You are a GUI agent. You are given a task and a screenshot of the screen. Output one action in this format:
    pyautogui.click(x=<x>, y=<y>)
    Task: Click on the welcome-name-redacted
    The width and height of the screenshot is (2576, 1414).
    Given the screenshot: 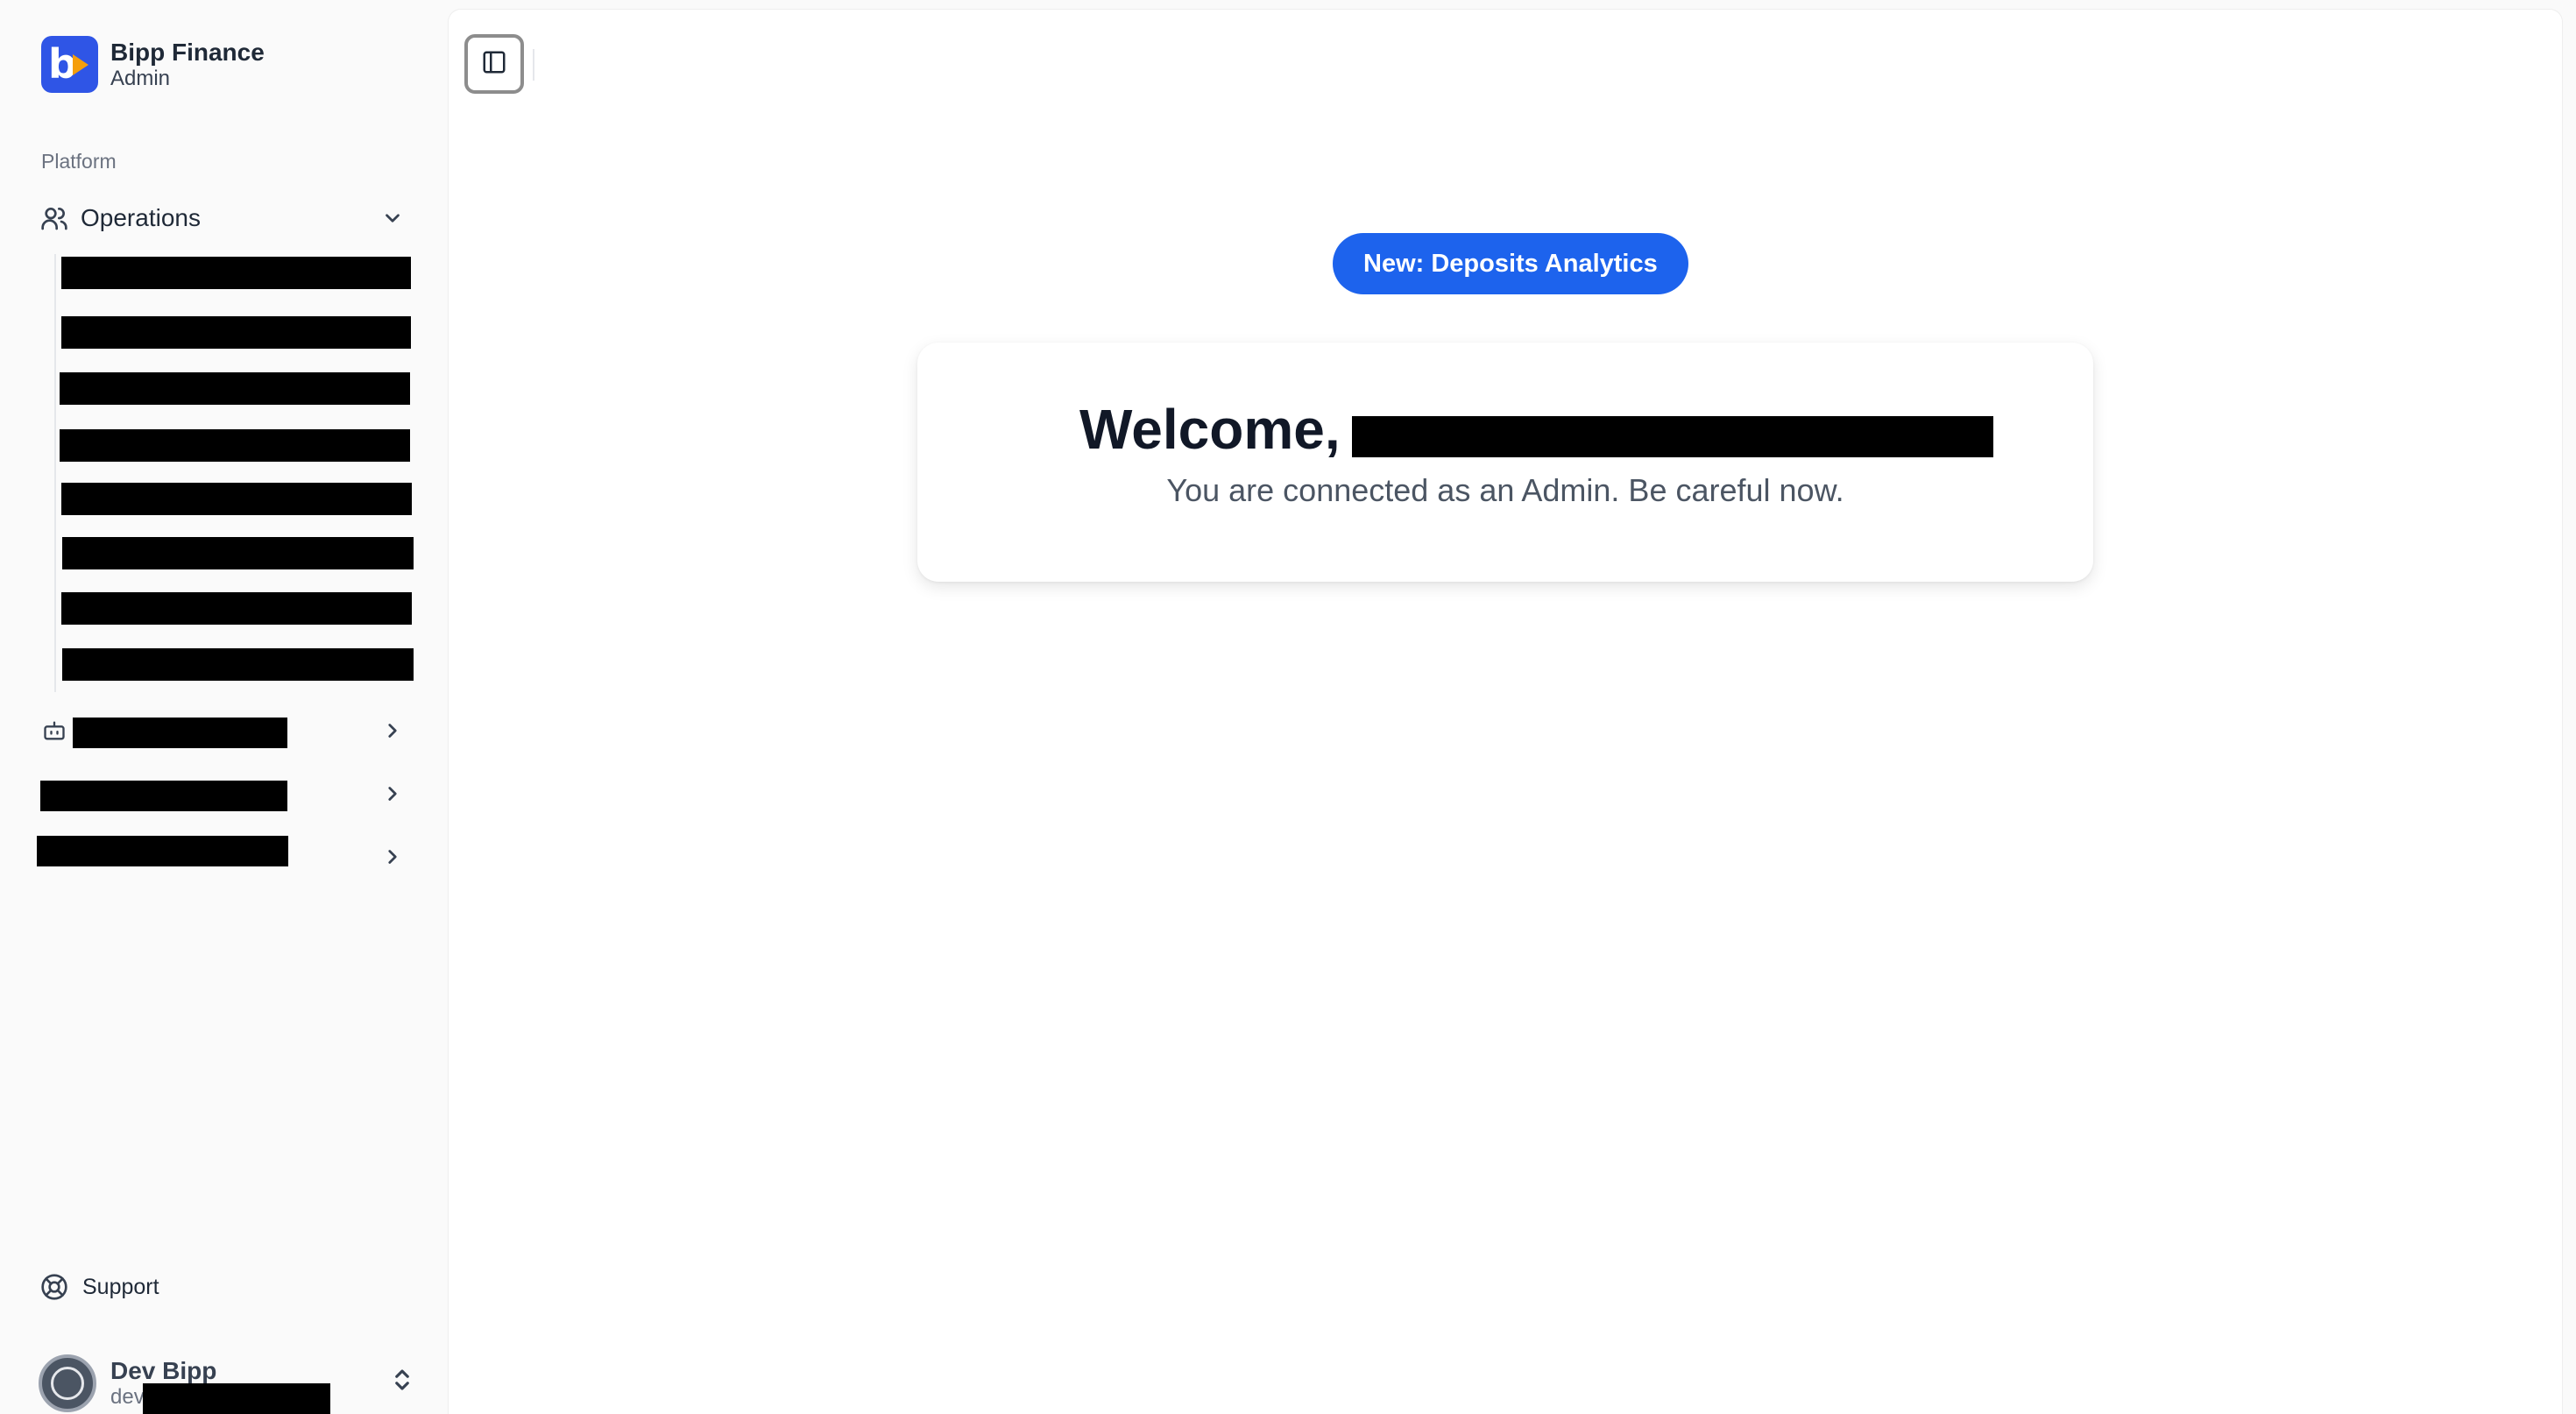 What is the action you would take?
    pyautogui.click(x=1672, y=436)
    